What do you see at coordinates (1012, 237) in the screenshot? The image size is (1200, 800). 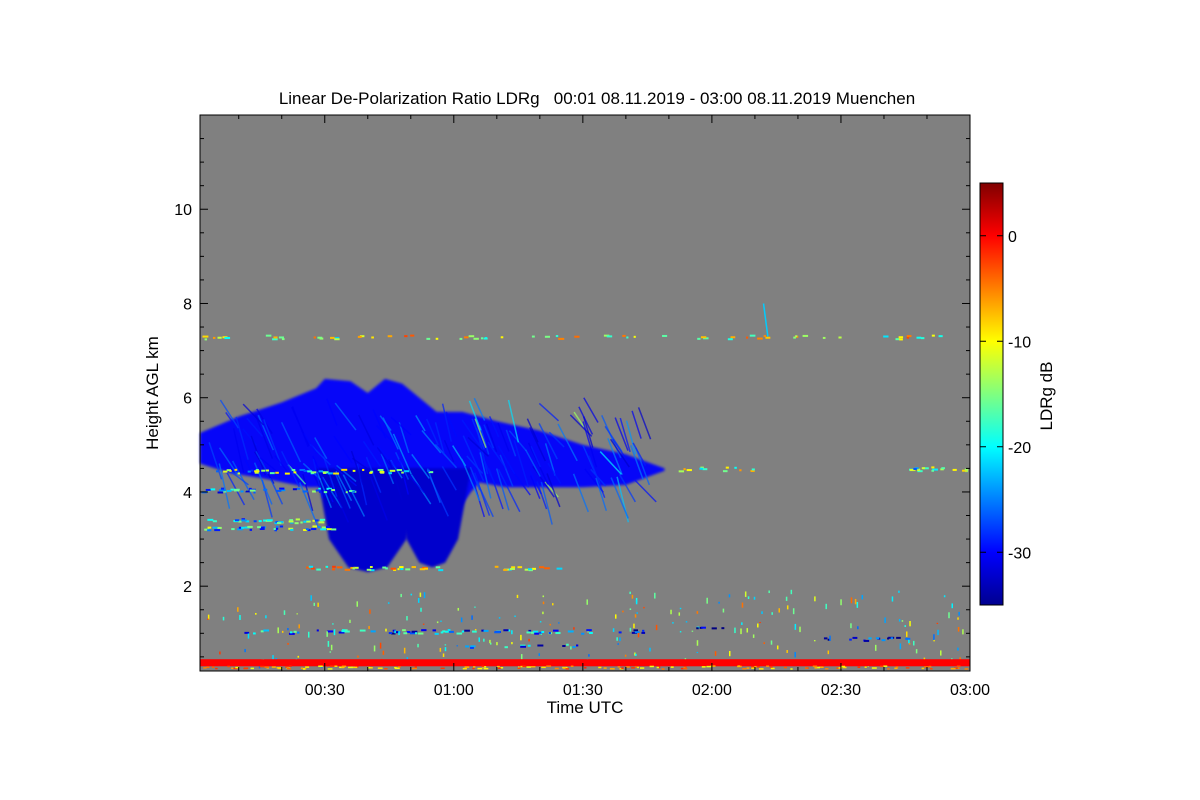 I see `colorbar-tick-label: 0` at bounding box center [1012, 237].